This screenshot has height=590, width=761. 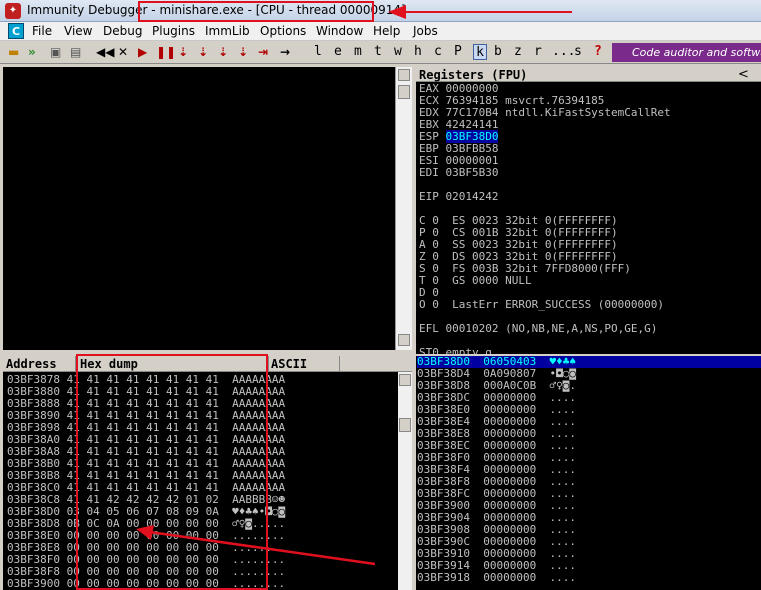 I want to click on cpu-window-icon: C, so click(x=16, y=31).